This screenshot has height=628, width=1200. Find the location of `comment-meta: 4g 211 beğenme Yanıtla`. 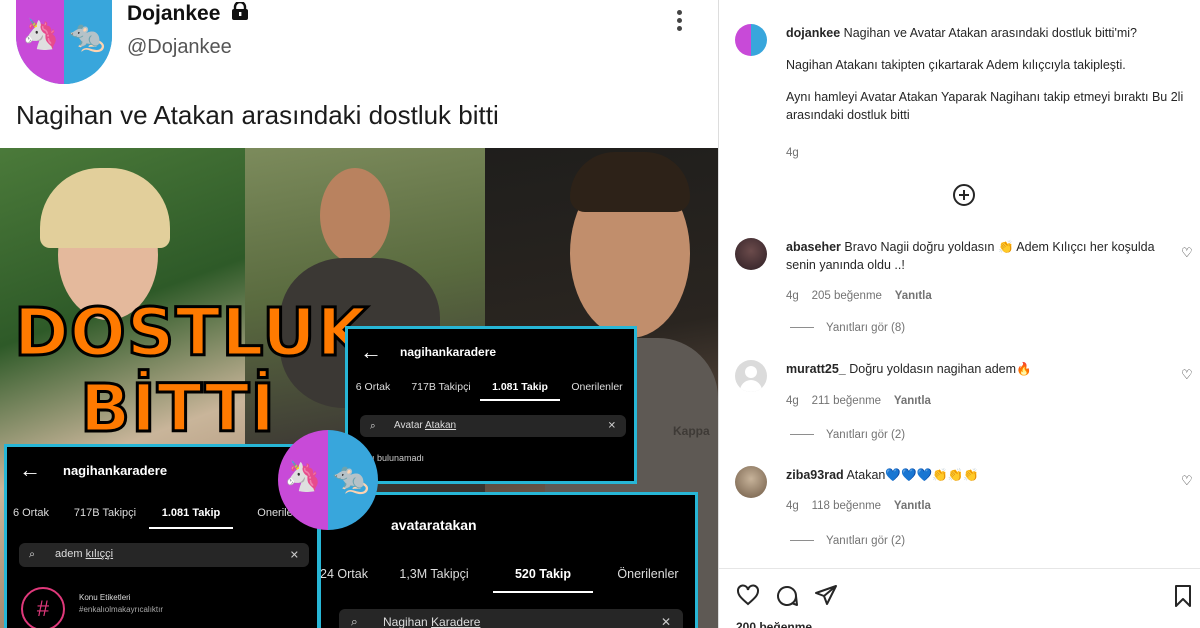

comment-meta: 4g 211 beğenme Yanıtla is located at coordinates (858, 401).